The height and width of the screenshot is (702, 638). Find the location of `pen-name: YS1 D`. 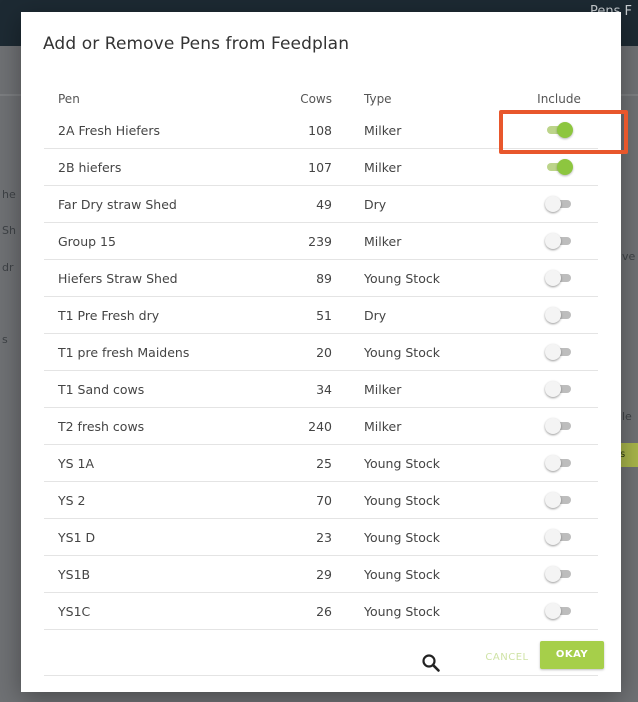

pen-name: YS1 D is located at coordinates (77, 537).